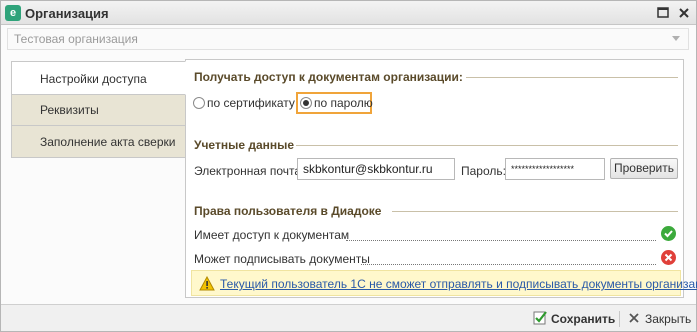  What do you see at coordinates (251, 103) in the screenshot?
I see `radio-certificate-label: по сертификату` at bounding box center [251, 103].